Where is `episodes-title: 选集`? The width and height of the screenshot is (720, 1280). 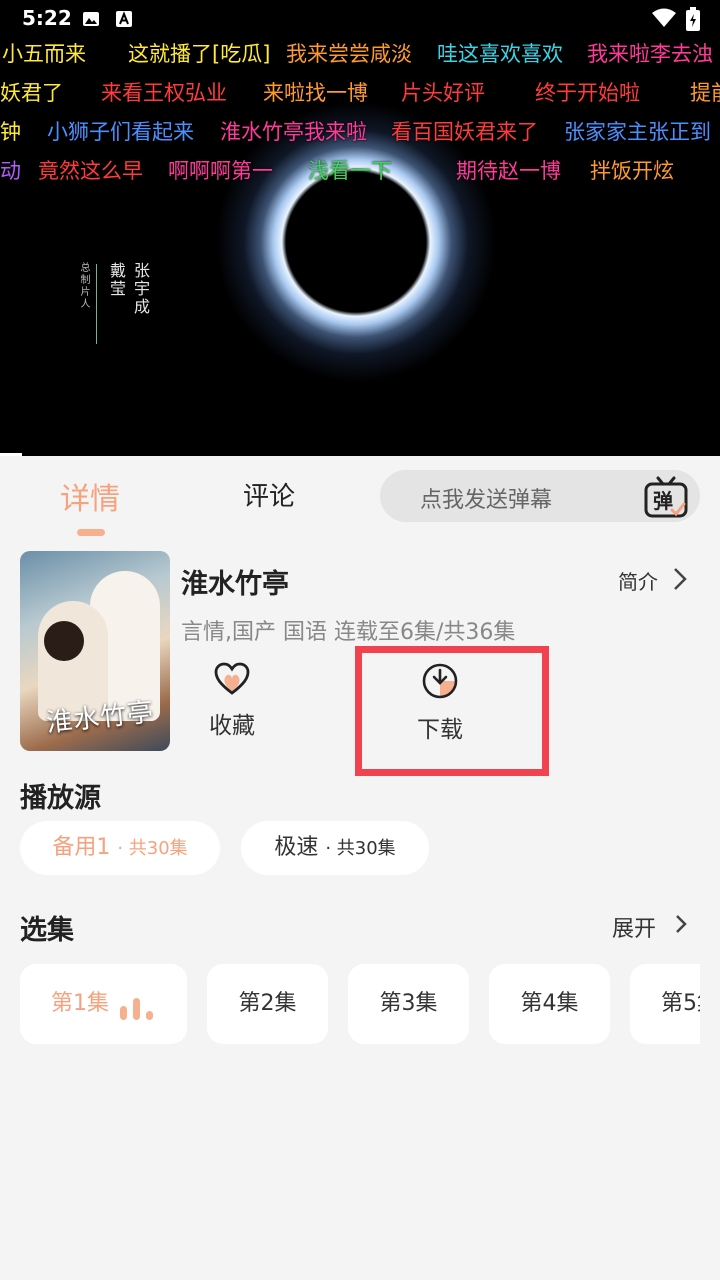 episodes-title: 选集 is located at coordinates (47, 930).